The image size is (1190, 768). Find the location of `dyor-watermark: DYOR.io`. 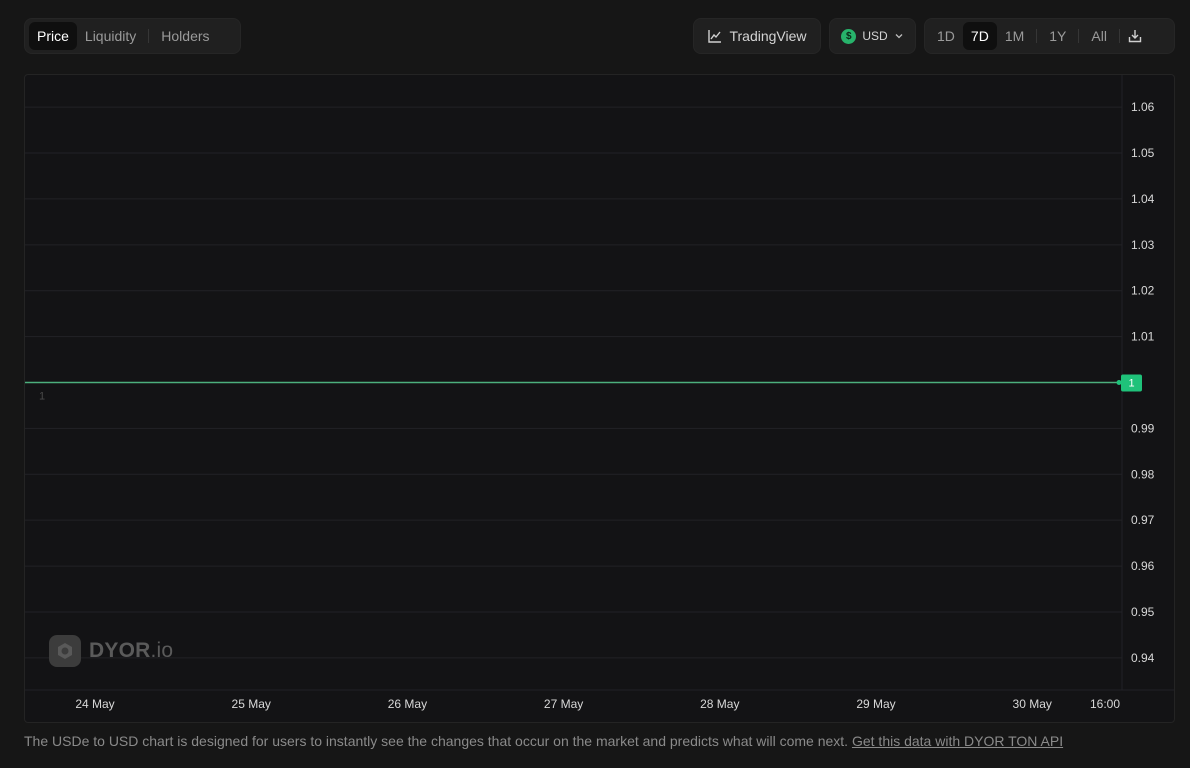

dyor-watermark: DYOR.io is located at coordinates (111, 651).